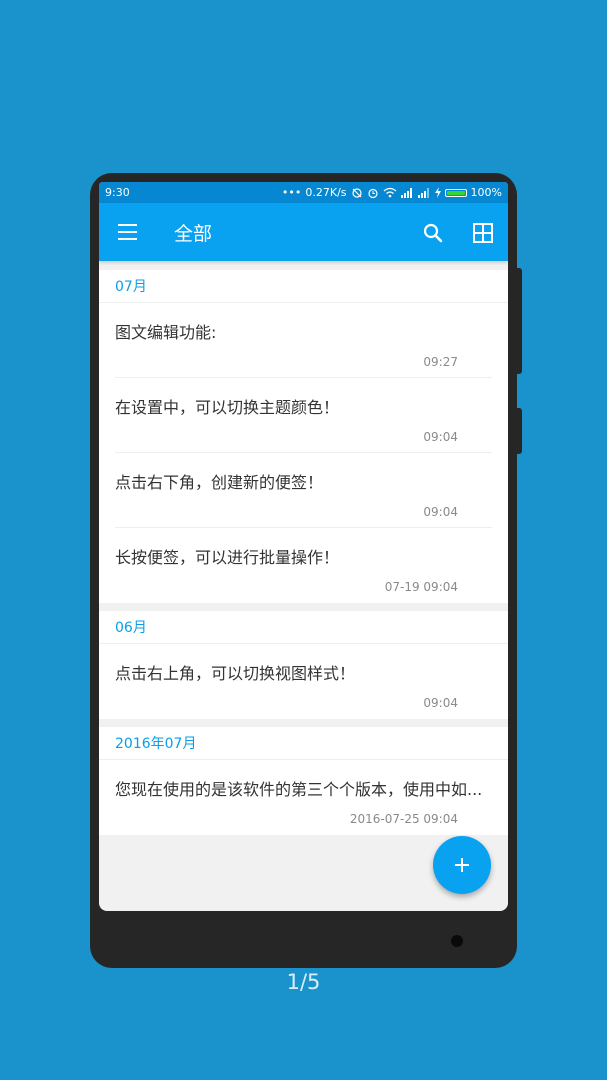  What do you see at coordinates (235, 673) in the screenshot?
I see `note-text: 点击右上角，可以切换视图样式！` at bounding box center [235, 673].